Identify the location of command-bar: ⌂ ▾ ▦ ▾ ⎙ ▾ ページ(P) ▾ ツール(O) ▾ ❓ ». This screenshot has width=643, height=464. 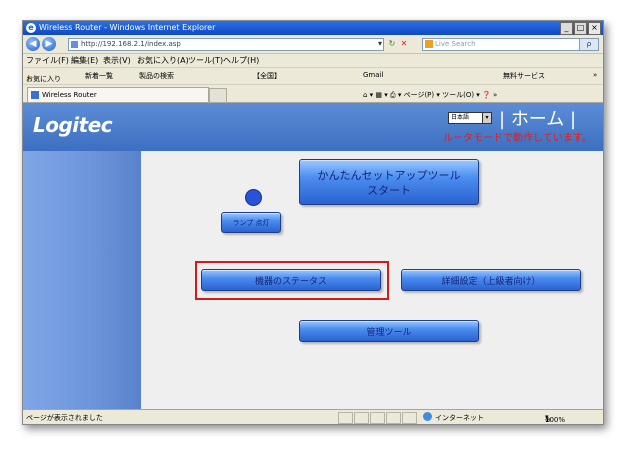
(430, 95).